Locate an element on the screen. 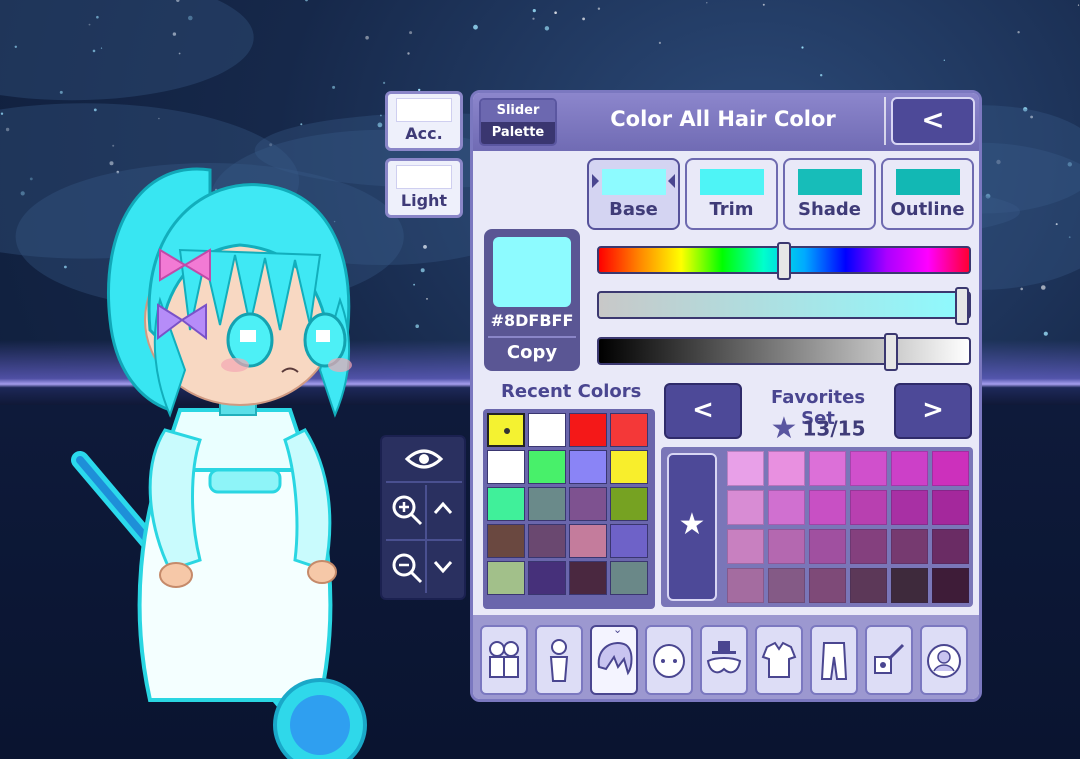  recent-colors-grid is located at coordinates (569, 509).